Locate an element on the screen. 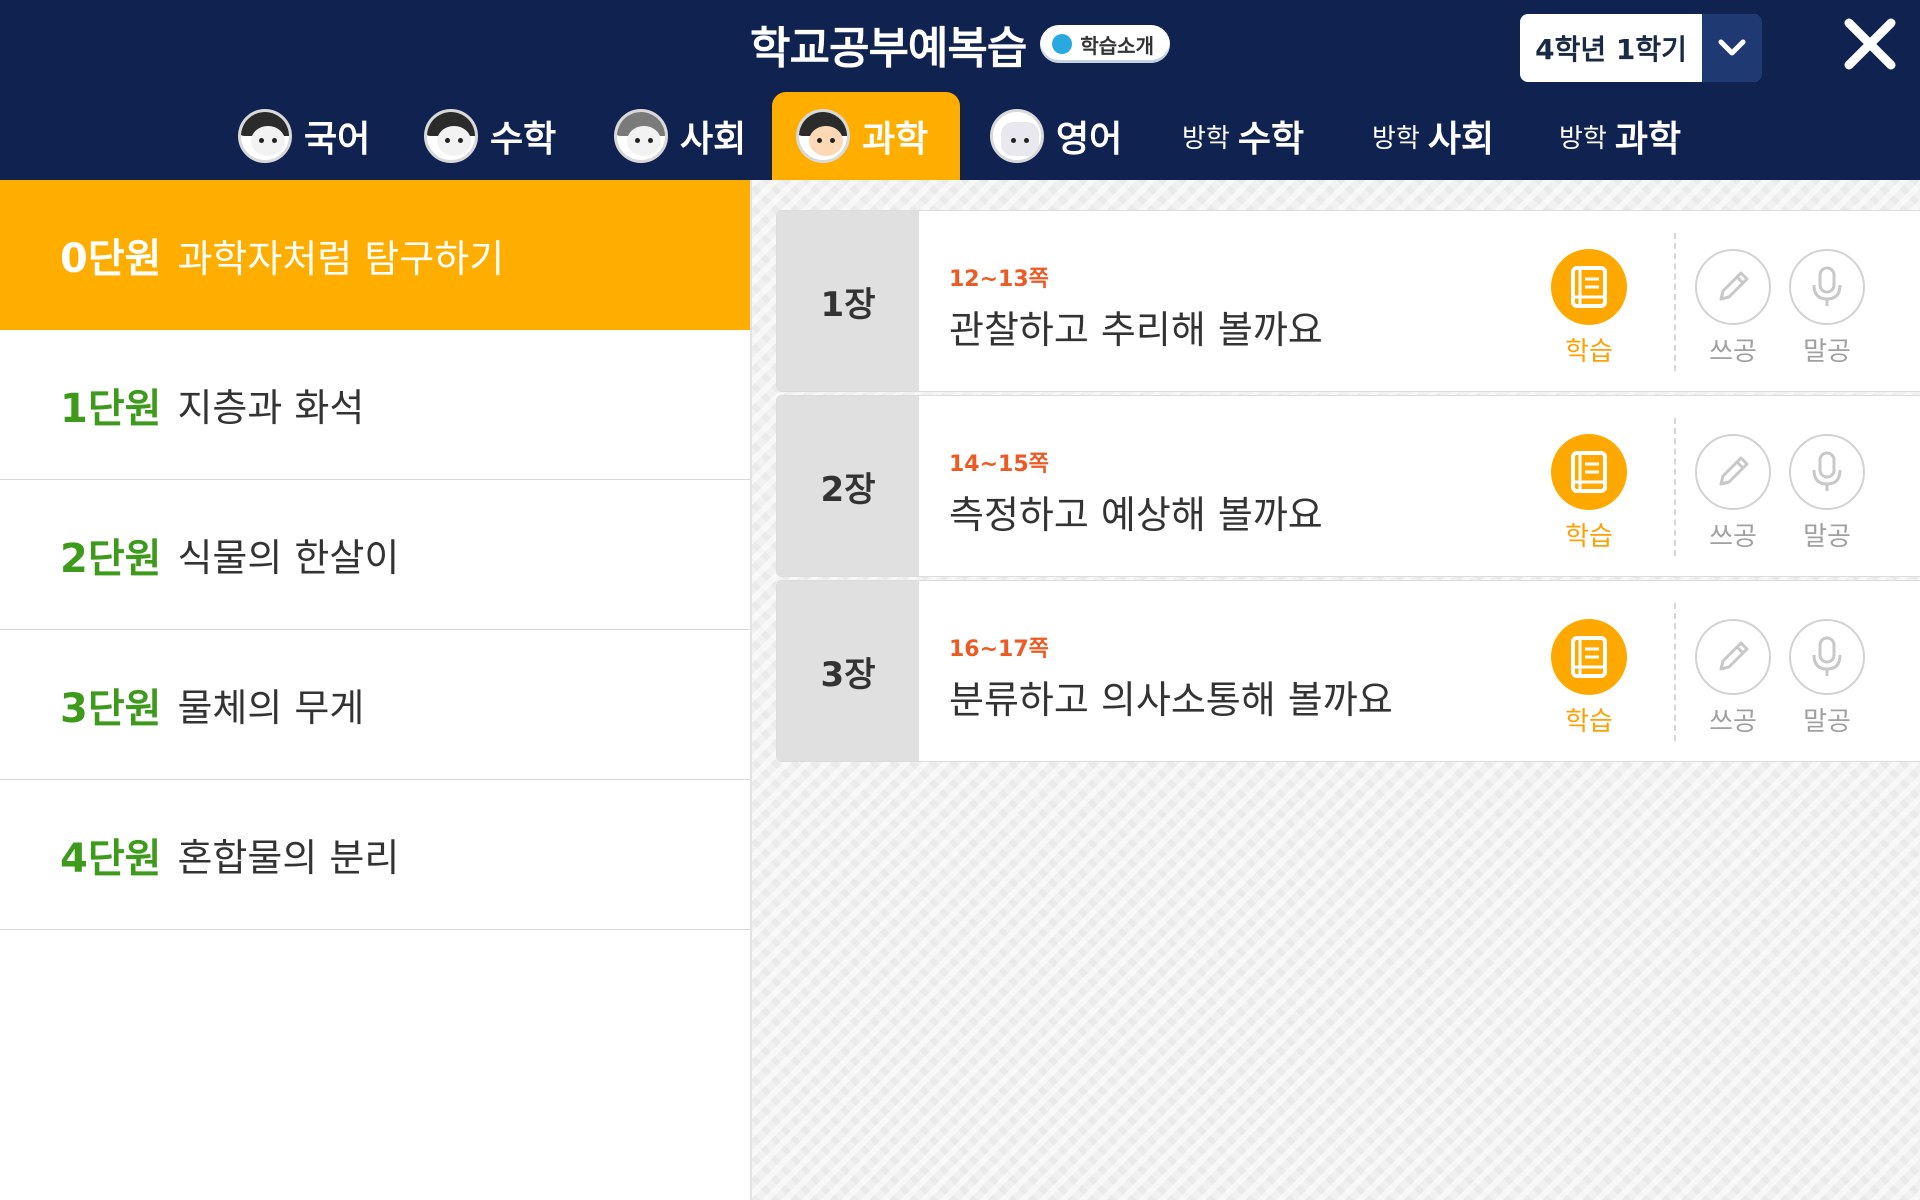 The height and width of the screenshot is (1200, 1920). chapter-number: 2장 is located at coordinates (848, 486).